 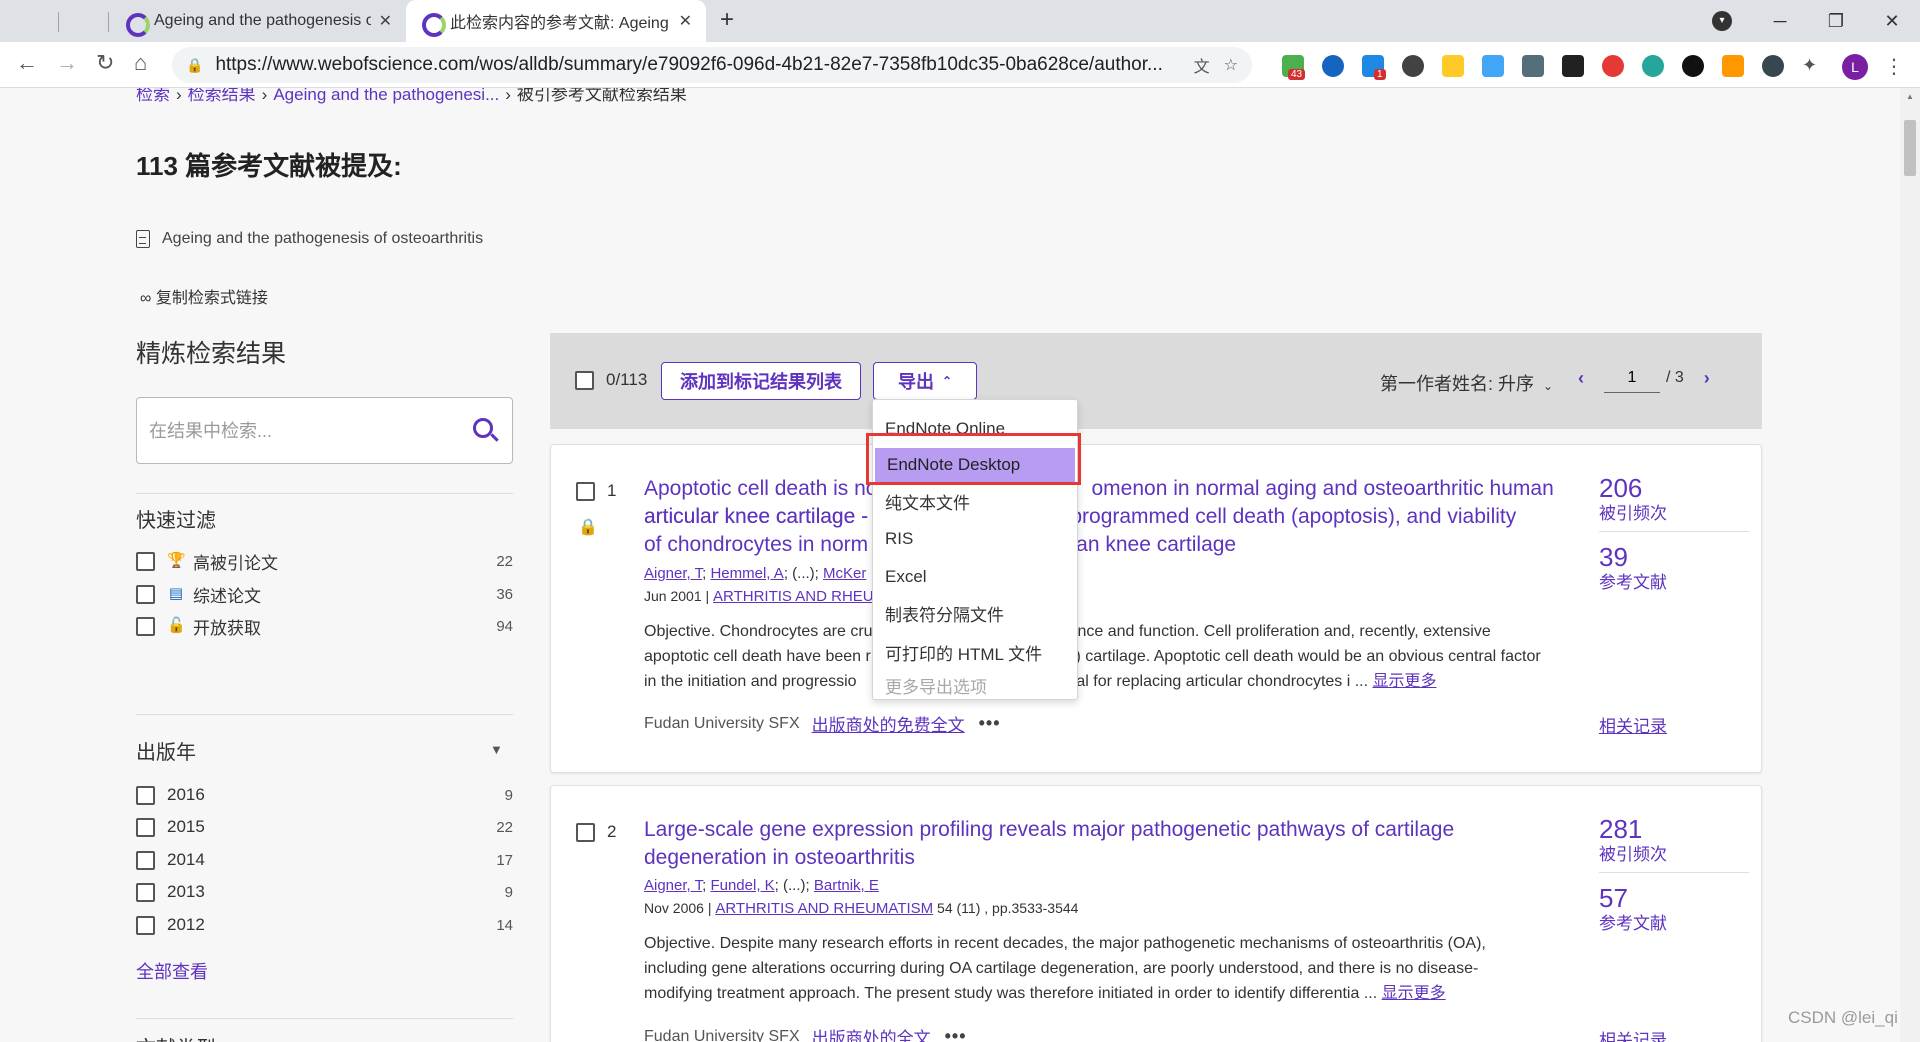 What do you see at coordinates (888, 723) in the screenshot?
I see `full-text-link: 出版商处的免费全文` at bounding box center [888, 723].